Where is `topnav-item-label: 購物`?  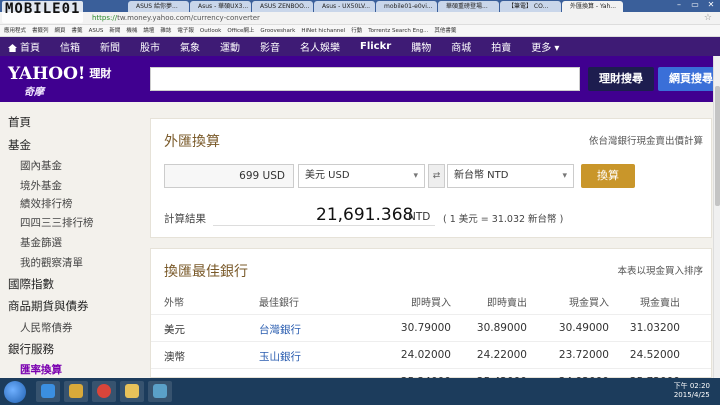 topnav-item-label: 購物 is located at coordinates (421, 48).